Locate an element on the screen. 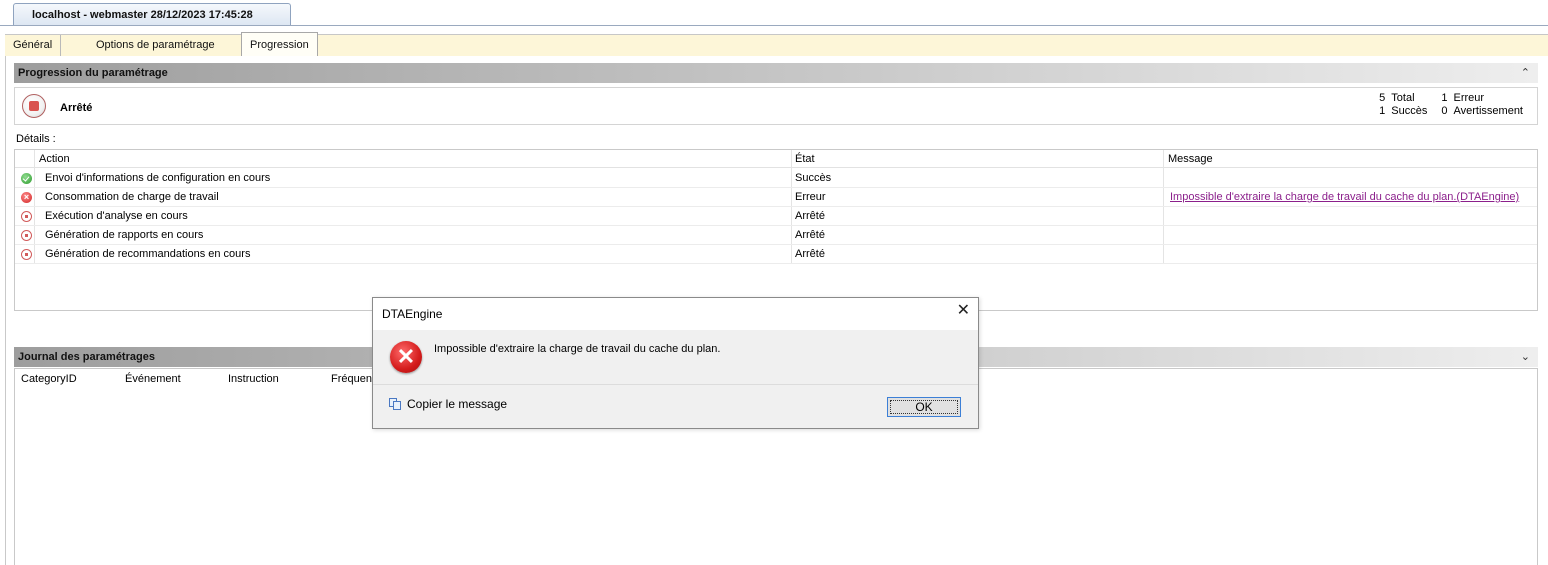 The height and width of the screenshot is (565, 1548). error-icon: ✕ is located at coordinates (406, 357).